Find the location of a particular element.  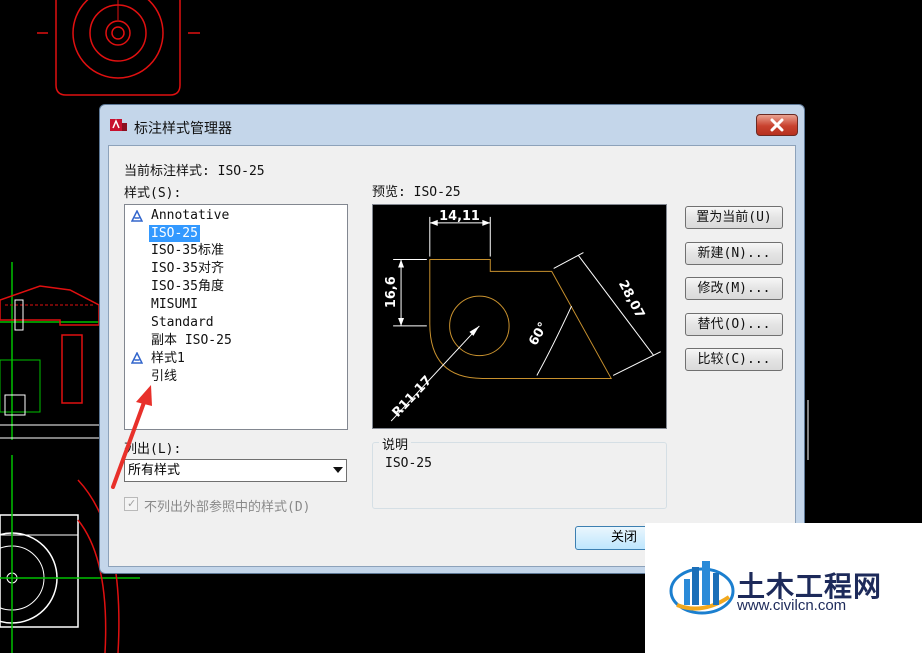

close-icon is located at coordinates (777, 125).